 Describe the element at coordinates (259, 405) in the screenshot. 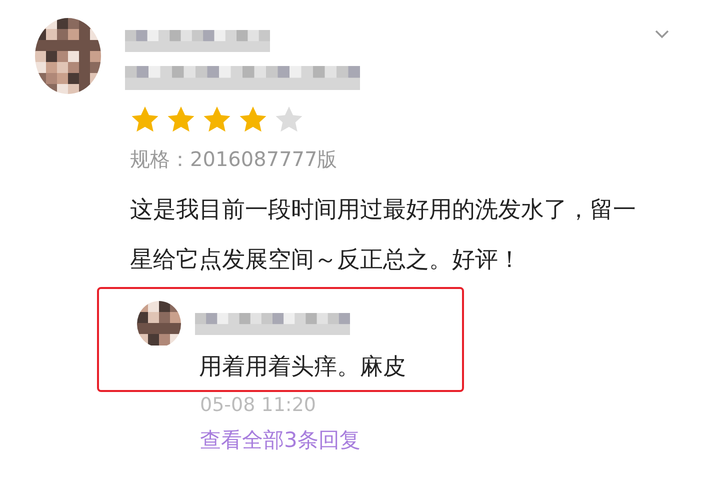

I see `reply-time: 05-08 11:20` at that location.